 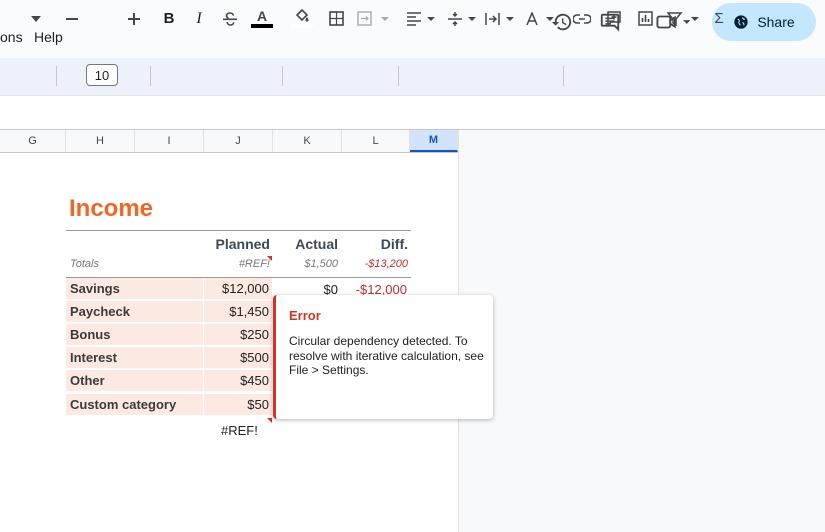 What do you see at coordinates (238, 358) in the screenshot?
I see `row-planned: $500` at bounding box center [238, 358].